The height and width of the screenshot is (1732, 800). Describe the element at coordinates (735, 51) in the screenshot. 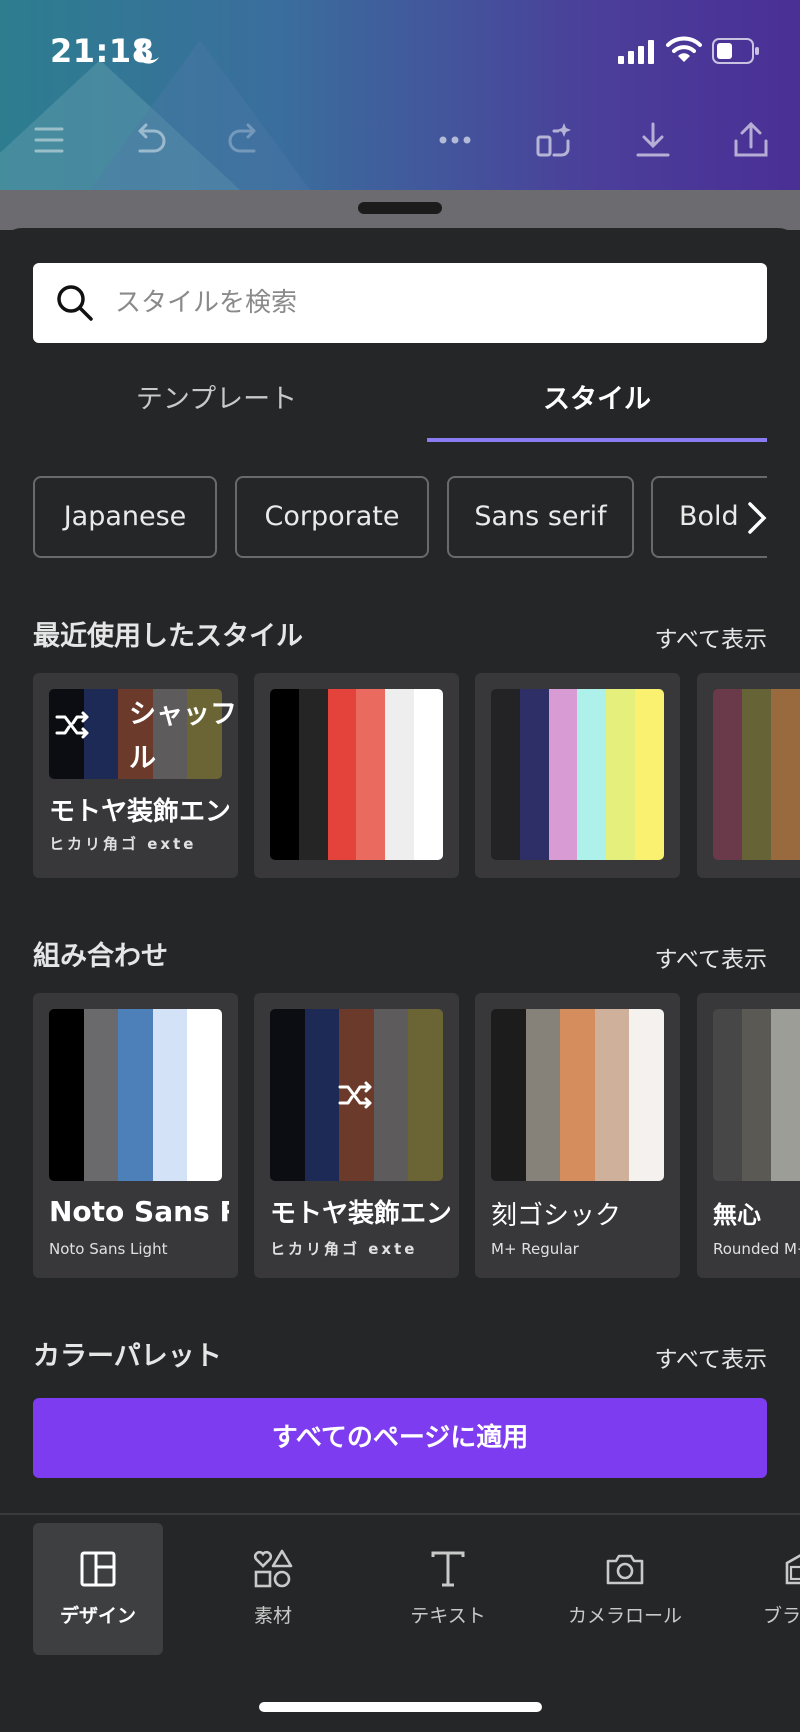

I see `battery-icon` at that location.